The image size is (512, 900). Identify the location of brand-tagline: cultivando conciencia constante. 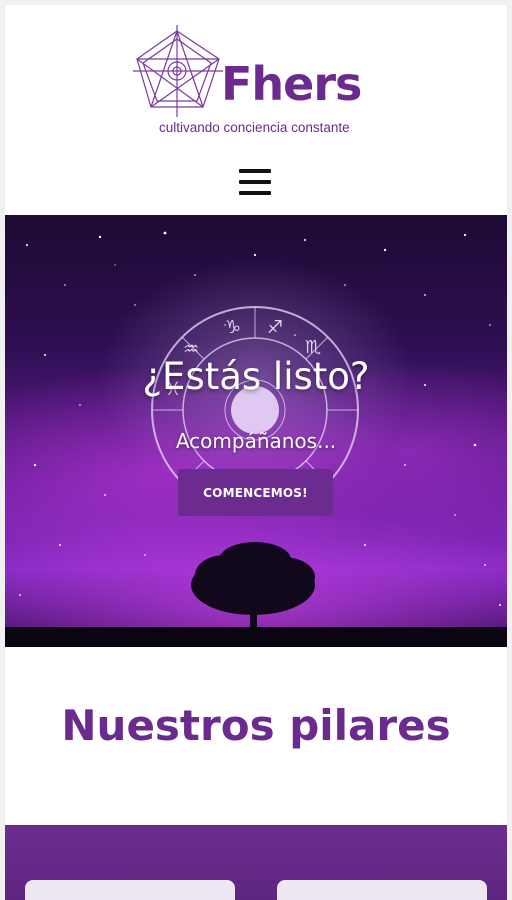
(254, 127).